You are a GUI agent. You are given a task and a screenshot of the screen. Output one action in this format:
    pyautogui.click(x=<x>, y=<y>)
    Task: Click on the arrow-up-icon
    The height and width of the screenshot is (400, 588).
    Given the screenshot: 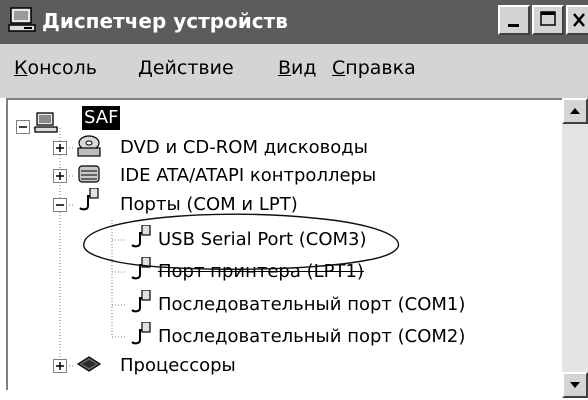 What is the action you would take?
    pyautogui.click(x=575, y=111)
    